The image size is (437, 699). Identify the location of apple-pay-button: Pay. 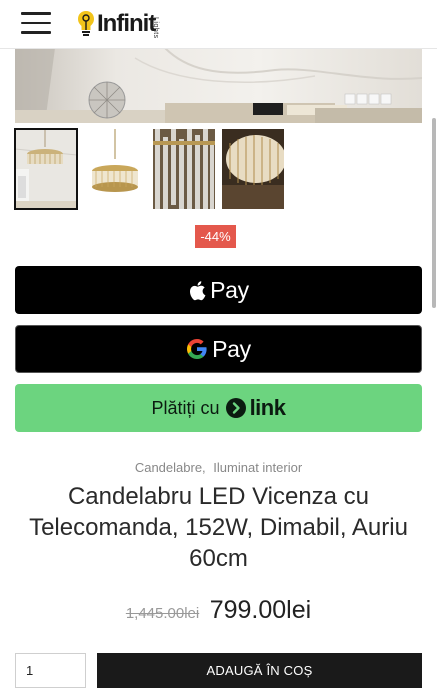
(218, 290).